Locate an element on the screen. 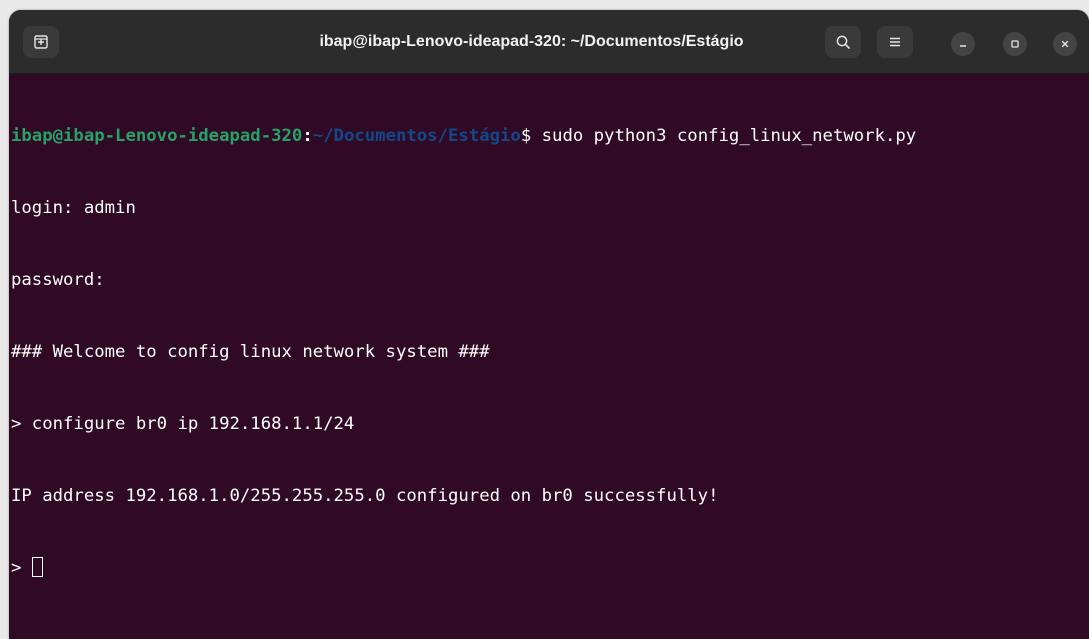 This screenshot has width=1089, height=639. search-button is located at coordinates (843, 42).